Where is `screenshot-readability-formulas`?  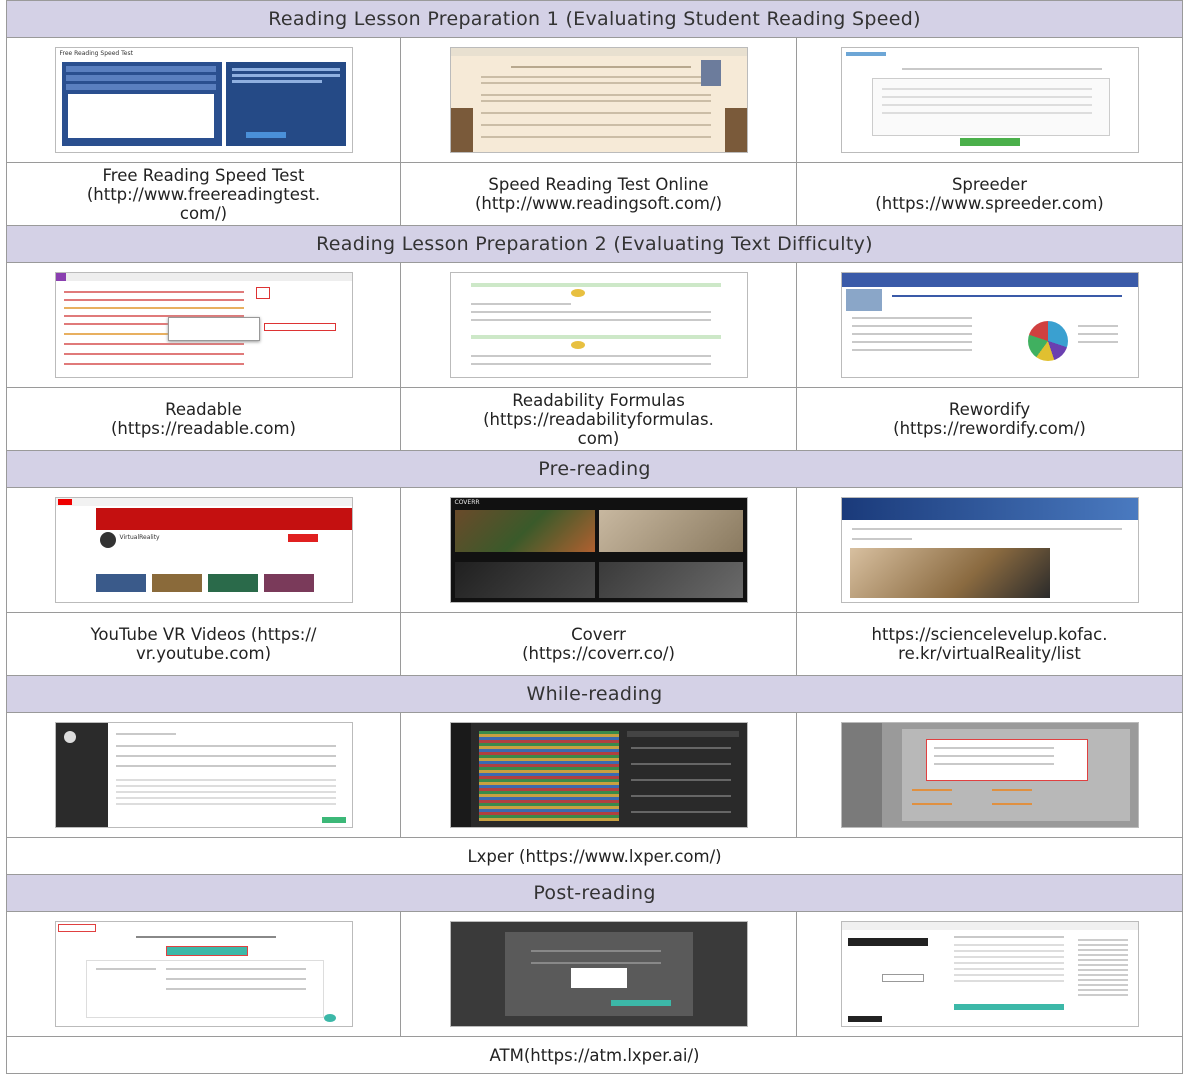 screenshot-readability-formulas is located at coordinates (598, 325).